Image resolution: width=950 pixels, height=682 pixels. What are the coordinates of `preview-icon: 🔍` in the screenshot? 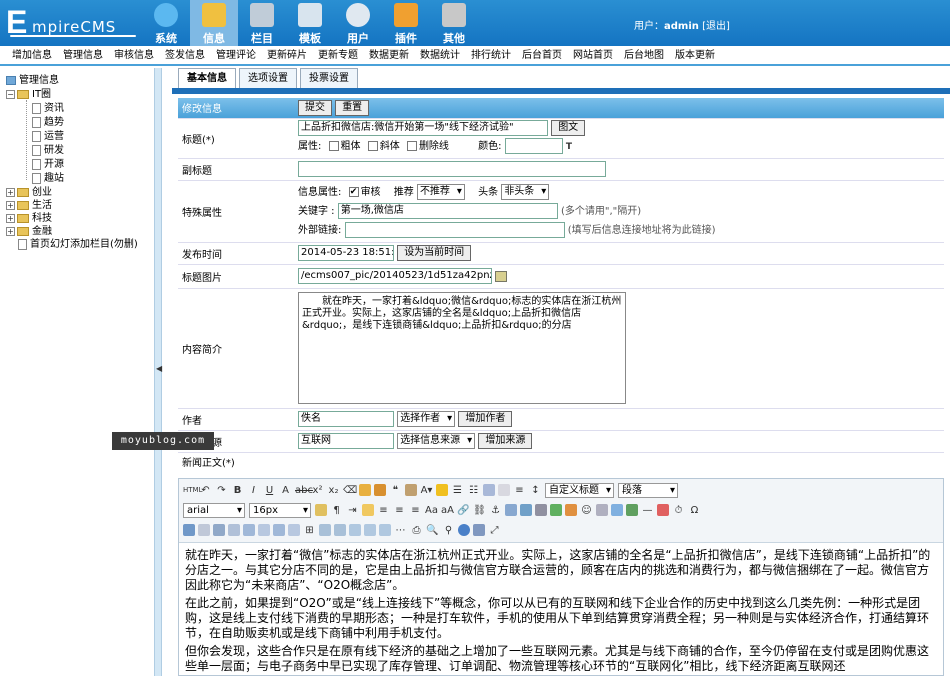 It's located at (432, 530).